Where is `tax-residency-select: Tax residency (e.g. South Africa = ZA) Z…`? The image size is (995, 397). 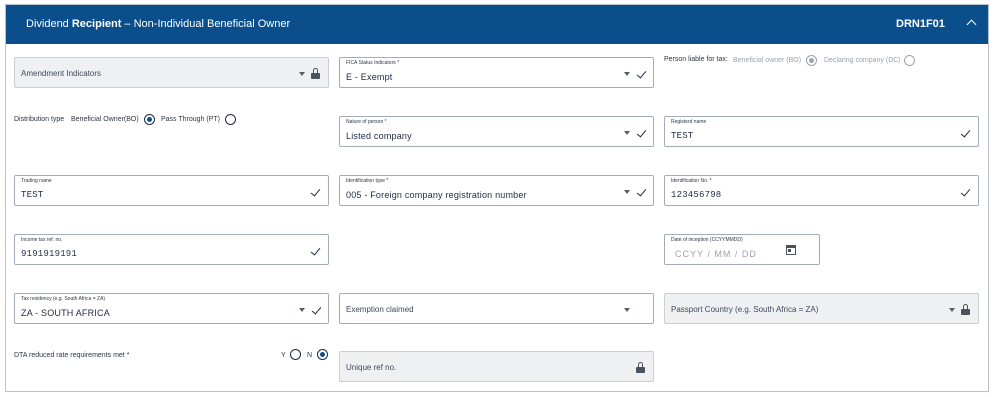 tax-residency-select: Tax residency (e.g. South Africa = ZA) Z… is located at coordinates (171, 308).